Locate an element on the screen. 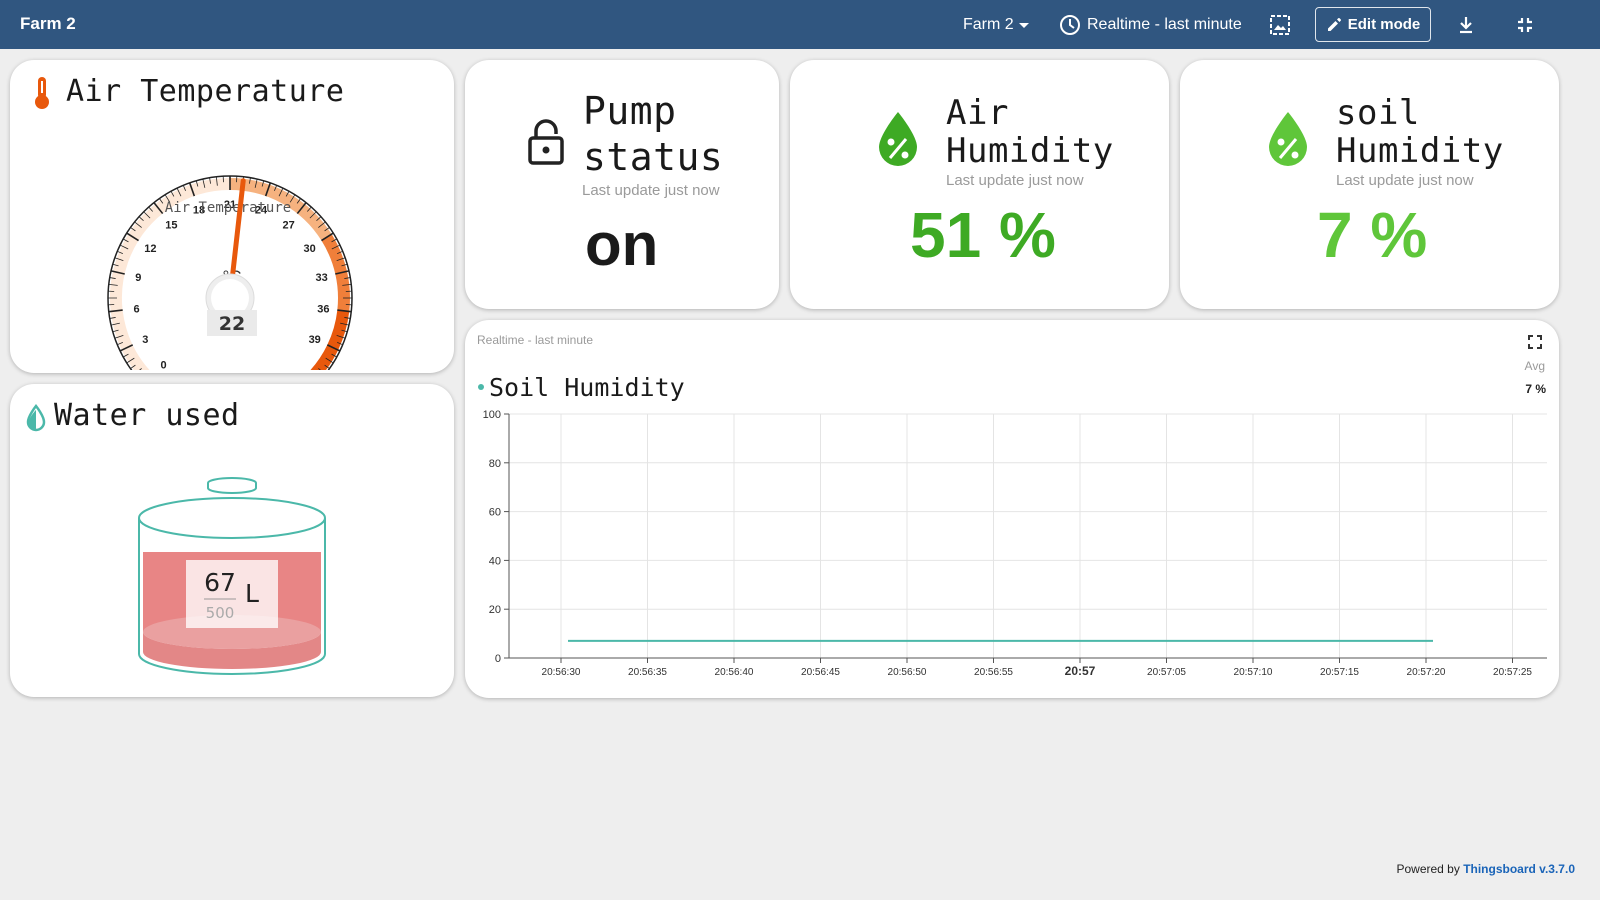 The image size is (1600, 900). footer-brand-link: Thingsboard v.3.7.0 is located at coordinates (1519, 869).